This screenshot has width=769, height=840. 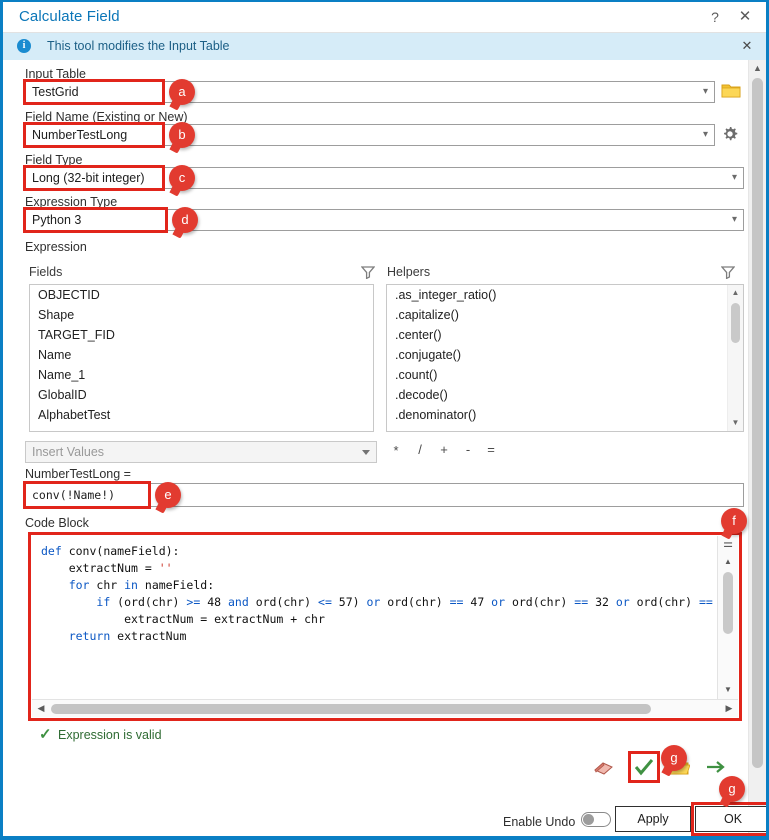 What do you see at coordinates (653, 819) in the screenshot?
I see `apply-button: Apply` at bounding box center [653, 819].